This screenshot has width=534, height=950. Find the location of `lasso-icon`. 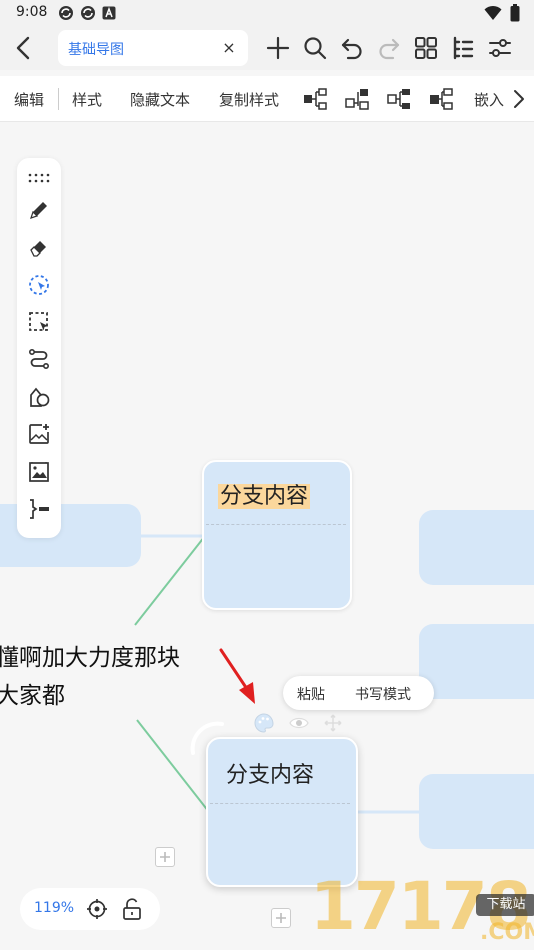

lasso-icon is located at coordinates (39, 285).